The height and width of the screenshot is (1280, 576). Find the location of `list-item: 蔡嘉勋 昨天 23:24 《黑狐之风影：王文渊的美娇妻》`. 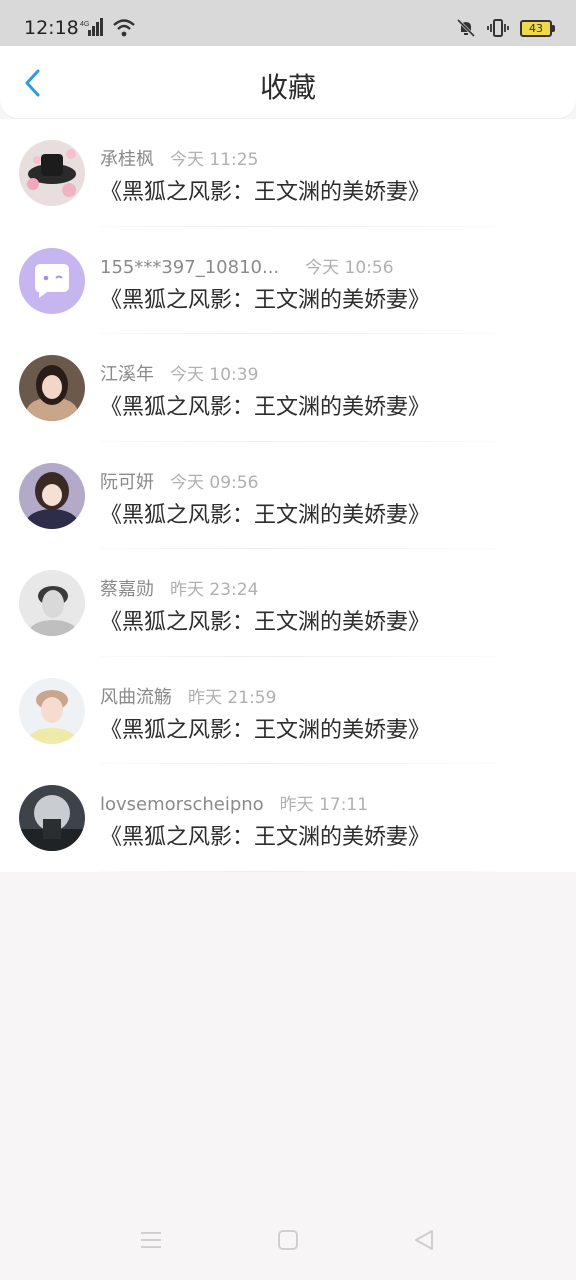

list-item: 蔡嘉勋 昨天 23:24 《黑狐之风影：王文渊的美娇妻》 is located at coordinates (288, 603).